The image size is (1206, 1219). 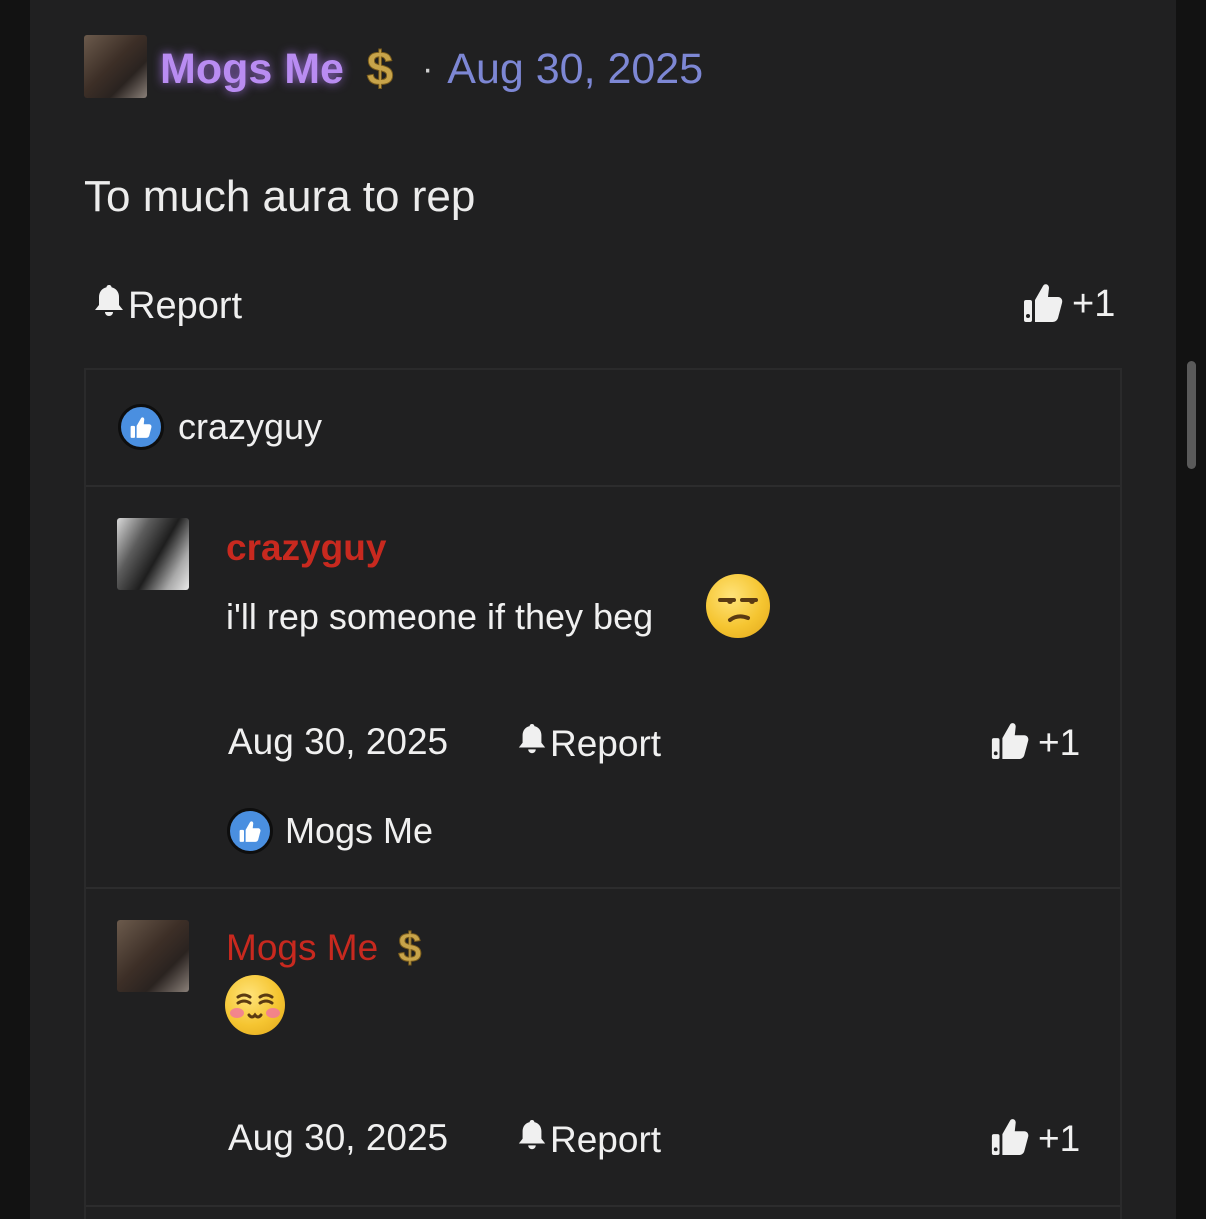 I want to click on post-text: To much aura to rep, so click(x=280, y=196).